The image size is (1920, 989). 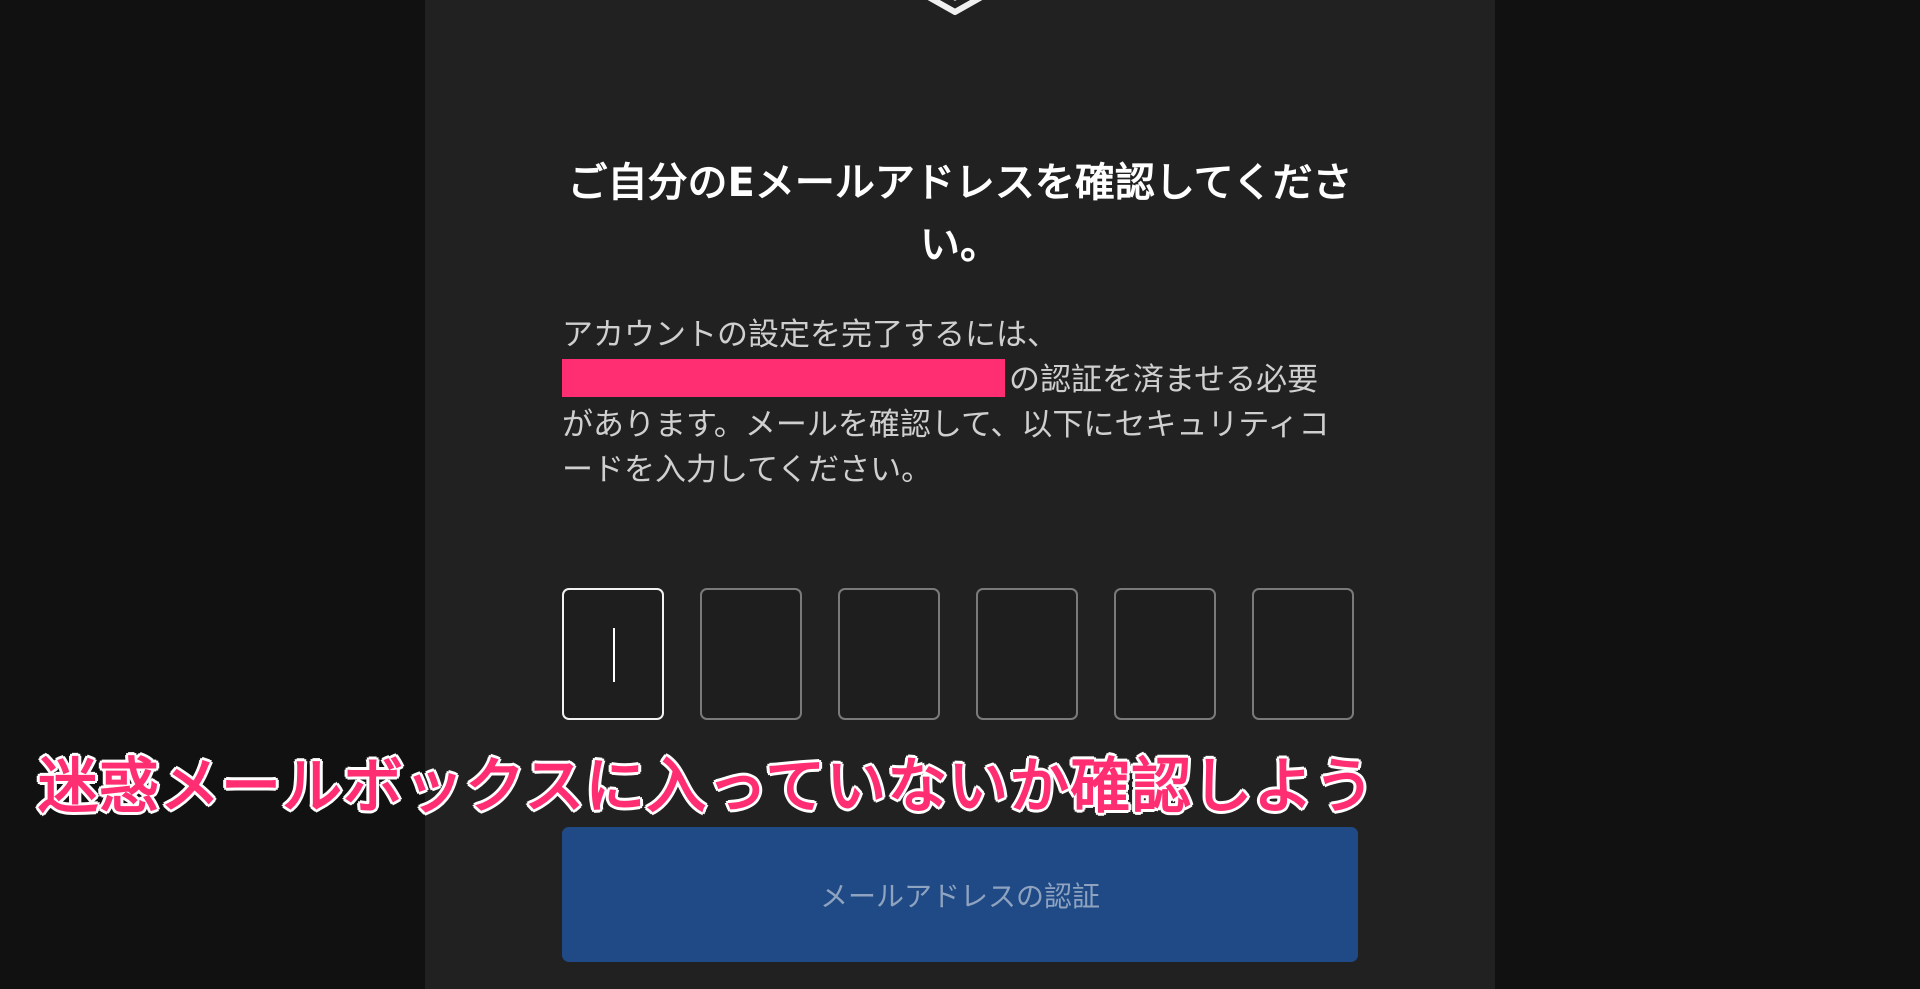 What do you see at coordinates (706, 787) in the screenshot?
I see `annotation-caption: 迷惑メールボックスに入っていないか確認しよう` at bounding box center [706, 787].